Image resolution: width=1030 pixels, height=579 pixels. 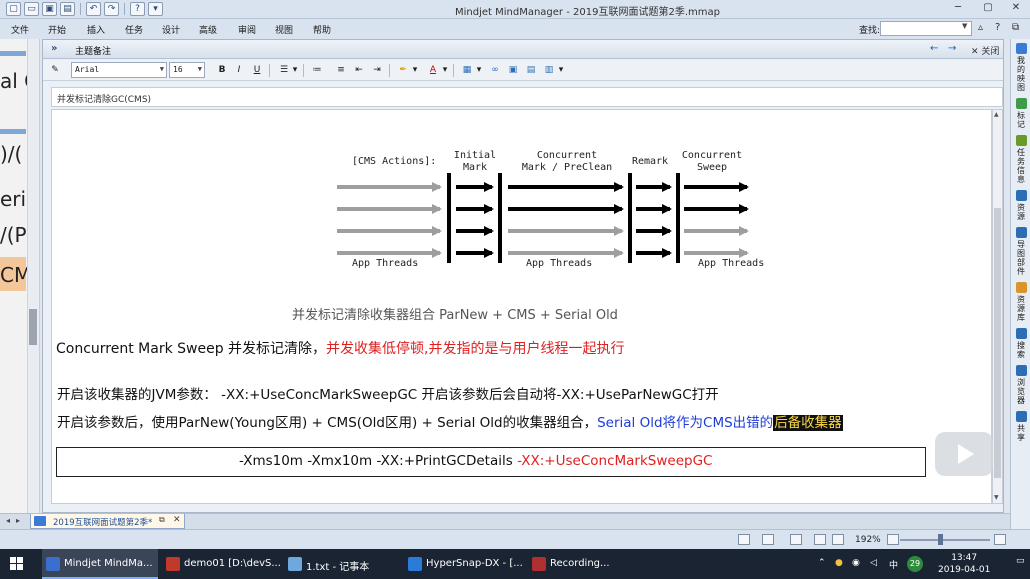 I want to click on document-tab: 2019互联网面试题第2季* ⧉ ✕, so click(x=107, y=521).